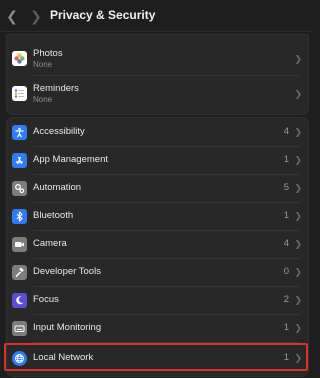  What do you see at coordinates (19, 132) in the screenshot?
I see `accessibility-icon` at bounding box center [19, 132].